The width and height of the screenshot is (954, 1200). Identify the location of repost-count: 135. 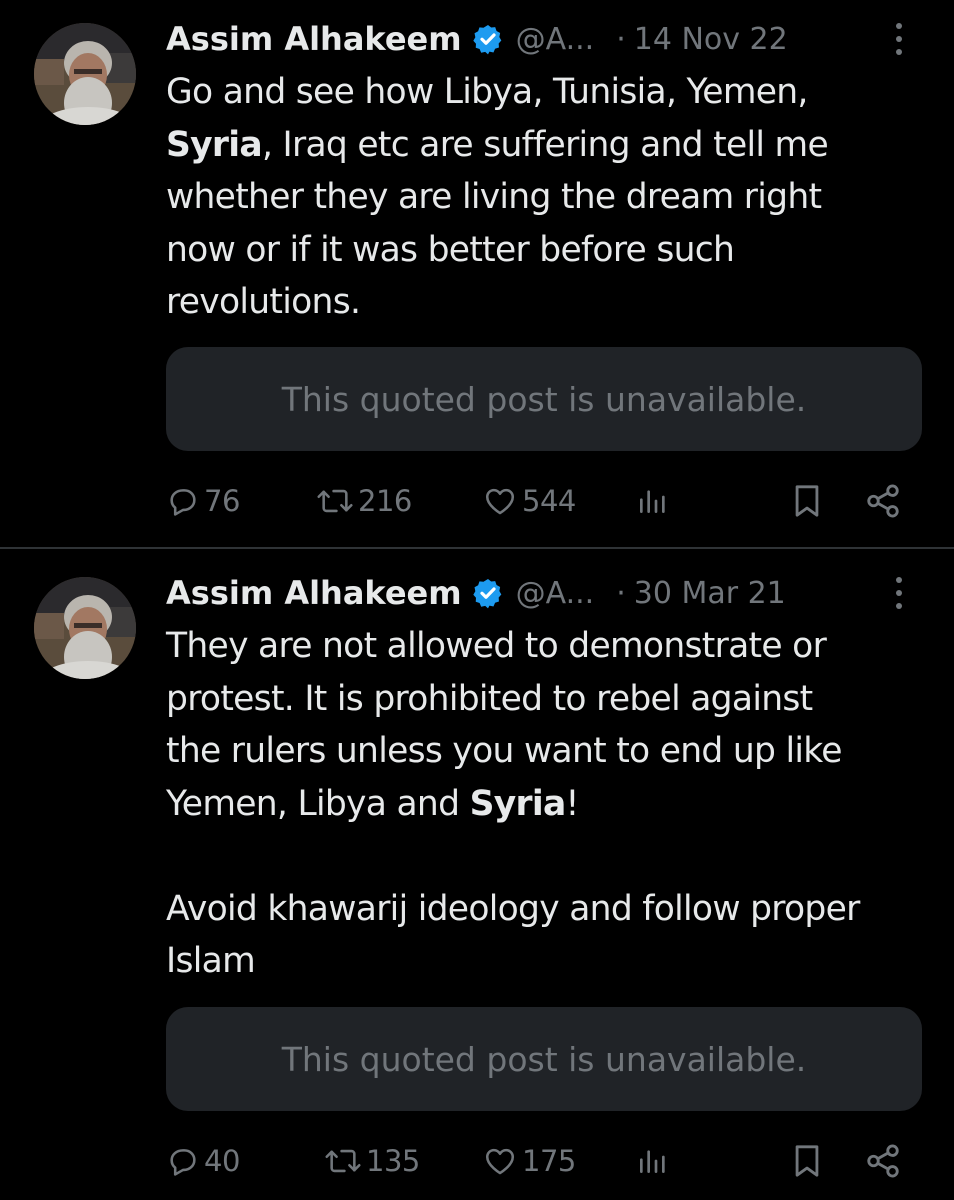
(393, 1161).